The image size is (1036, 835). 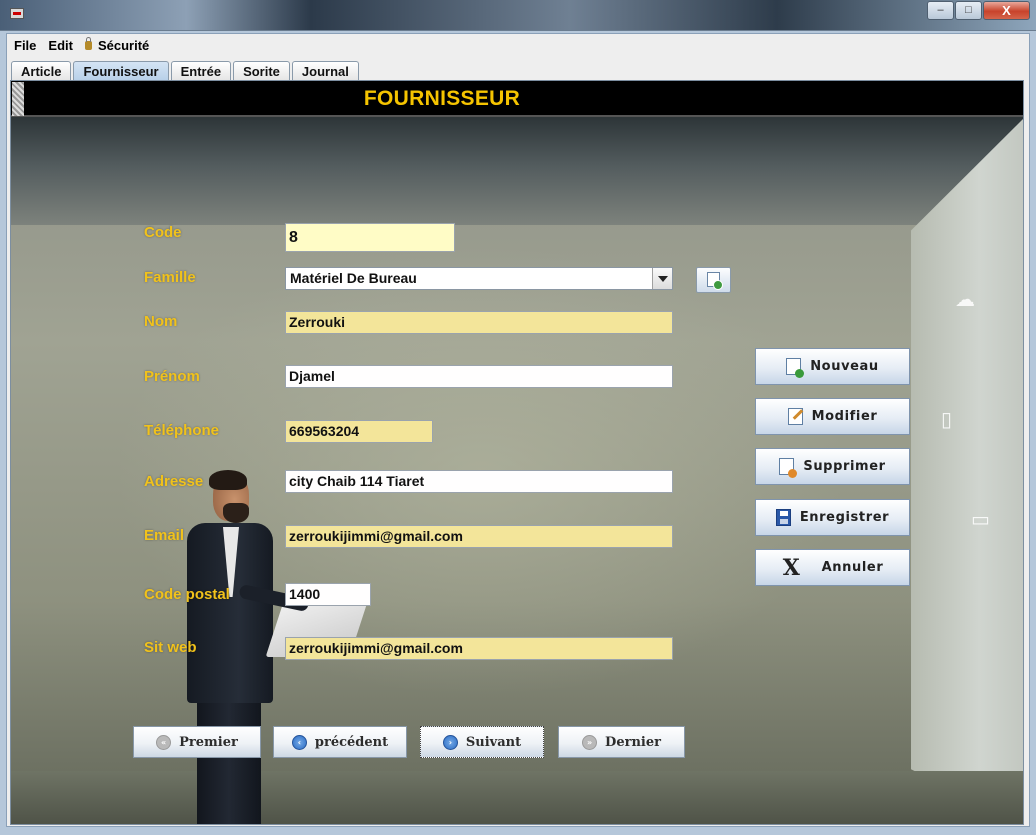 I want to click on label-email: Email, so click(x=164, y=535).